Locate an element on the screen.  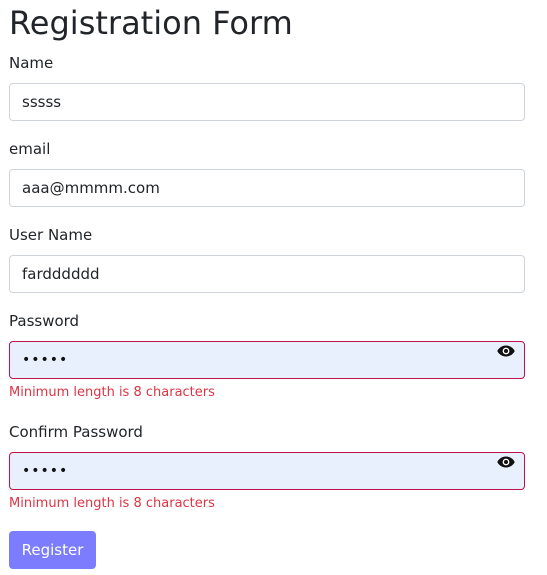
password-label: Password is located at coordinates (44, 321).